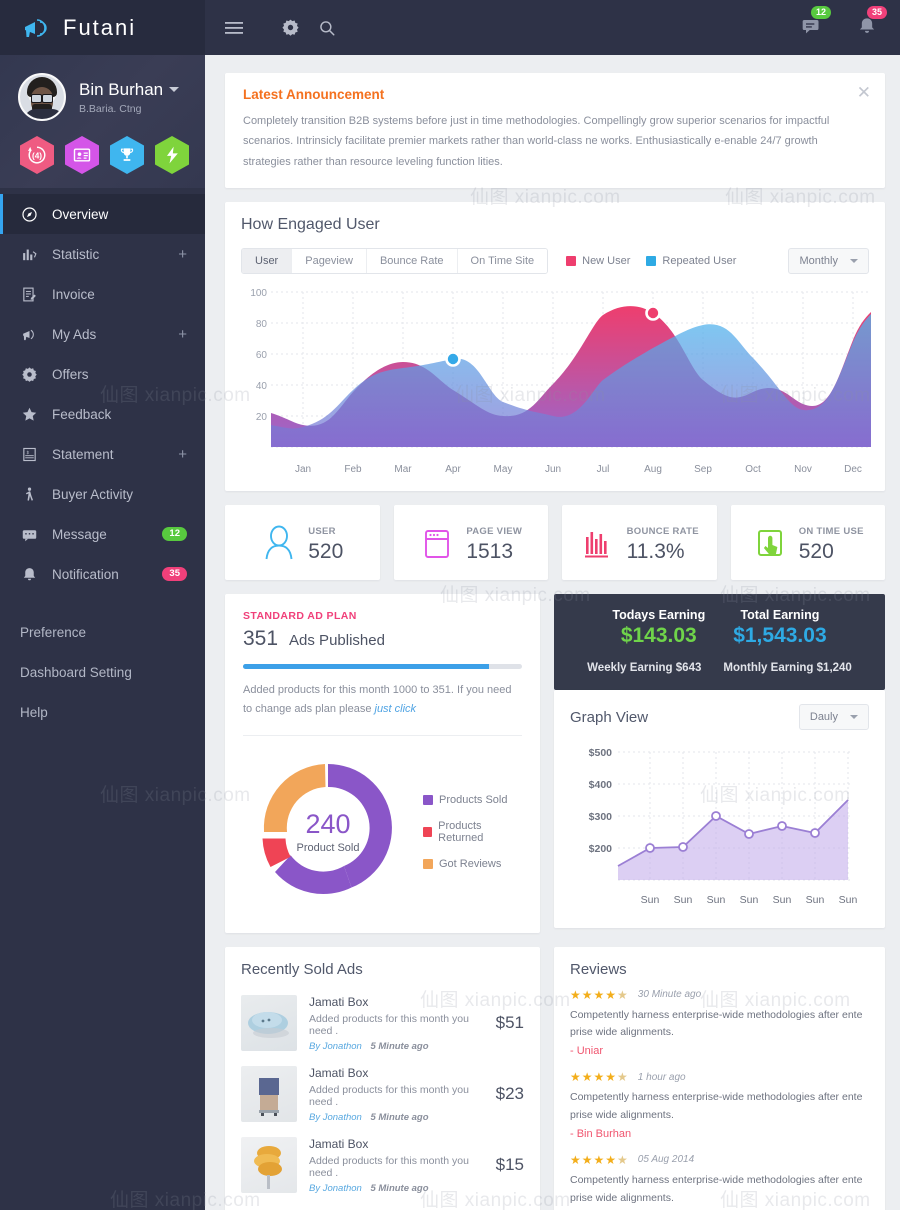 This screenshot has width=900, height=1210. Describe the element at coordinates (102, 294) in the screenshot. I see `sidebar-item-invoice: Invoice` at that location.